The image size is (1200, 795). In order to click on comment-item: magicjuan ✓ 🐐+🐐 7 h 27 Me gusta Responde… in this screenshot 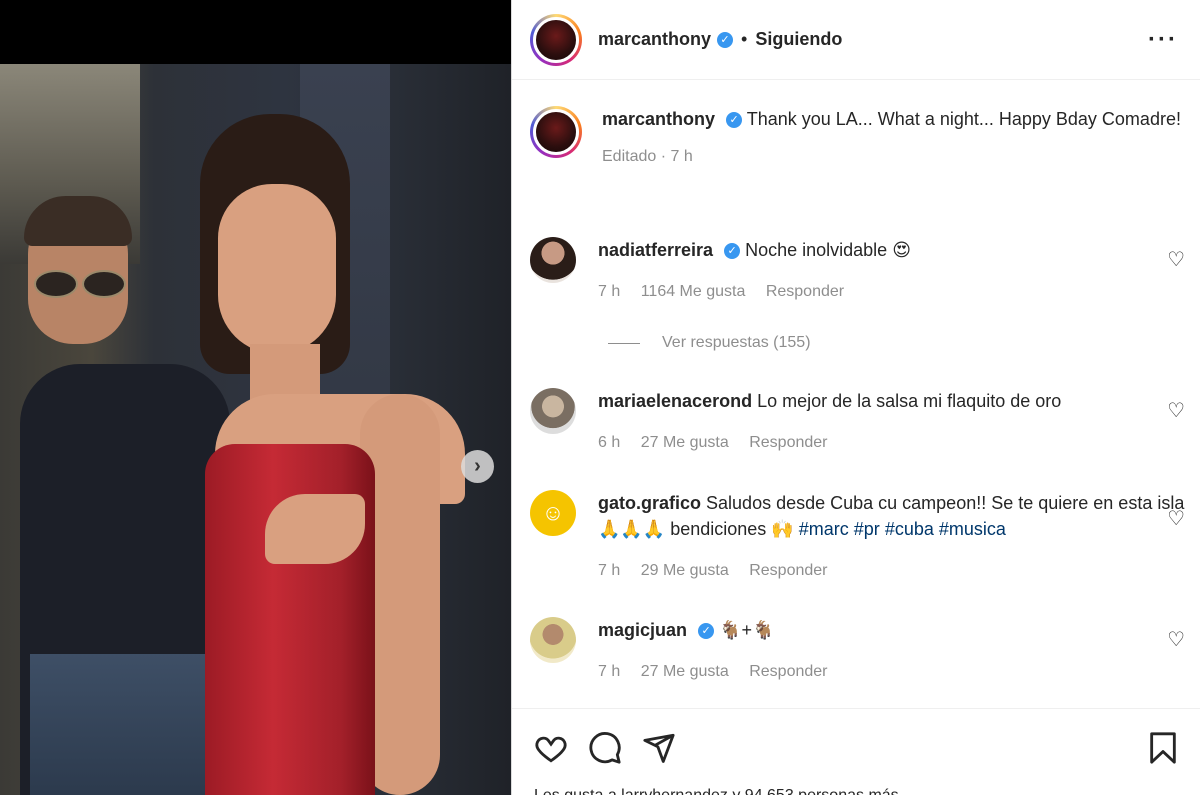, I will do `click(857, 651)`.